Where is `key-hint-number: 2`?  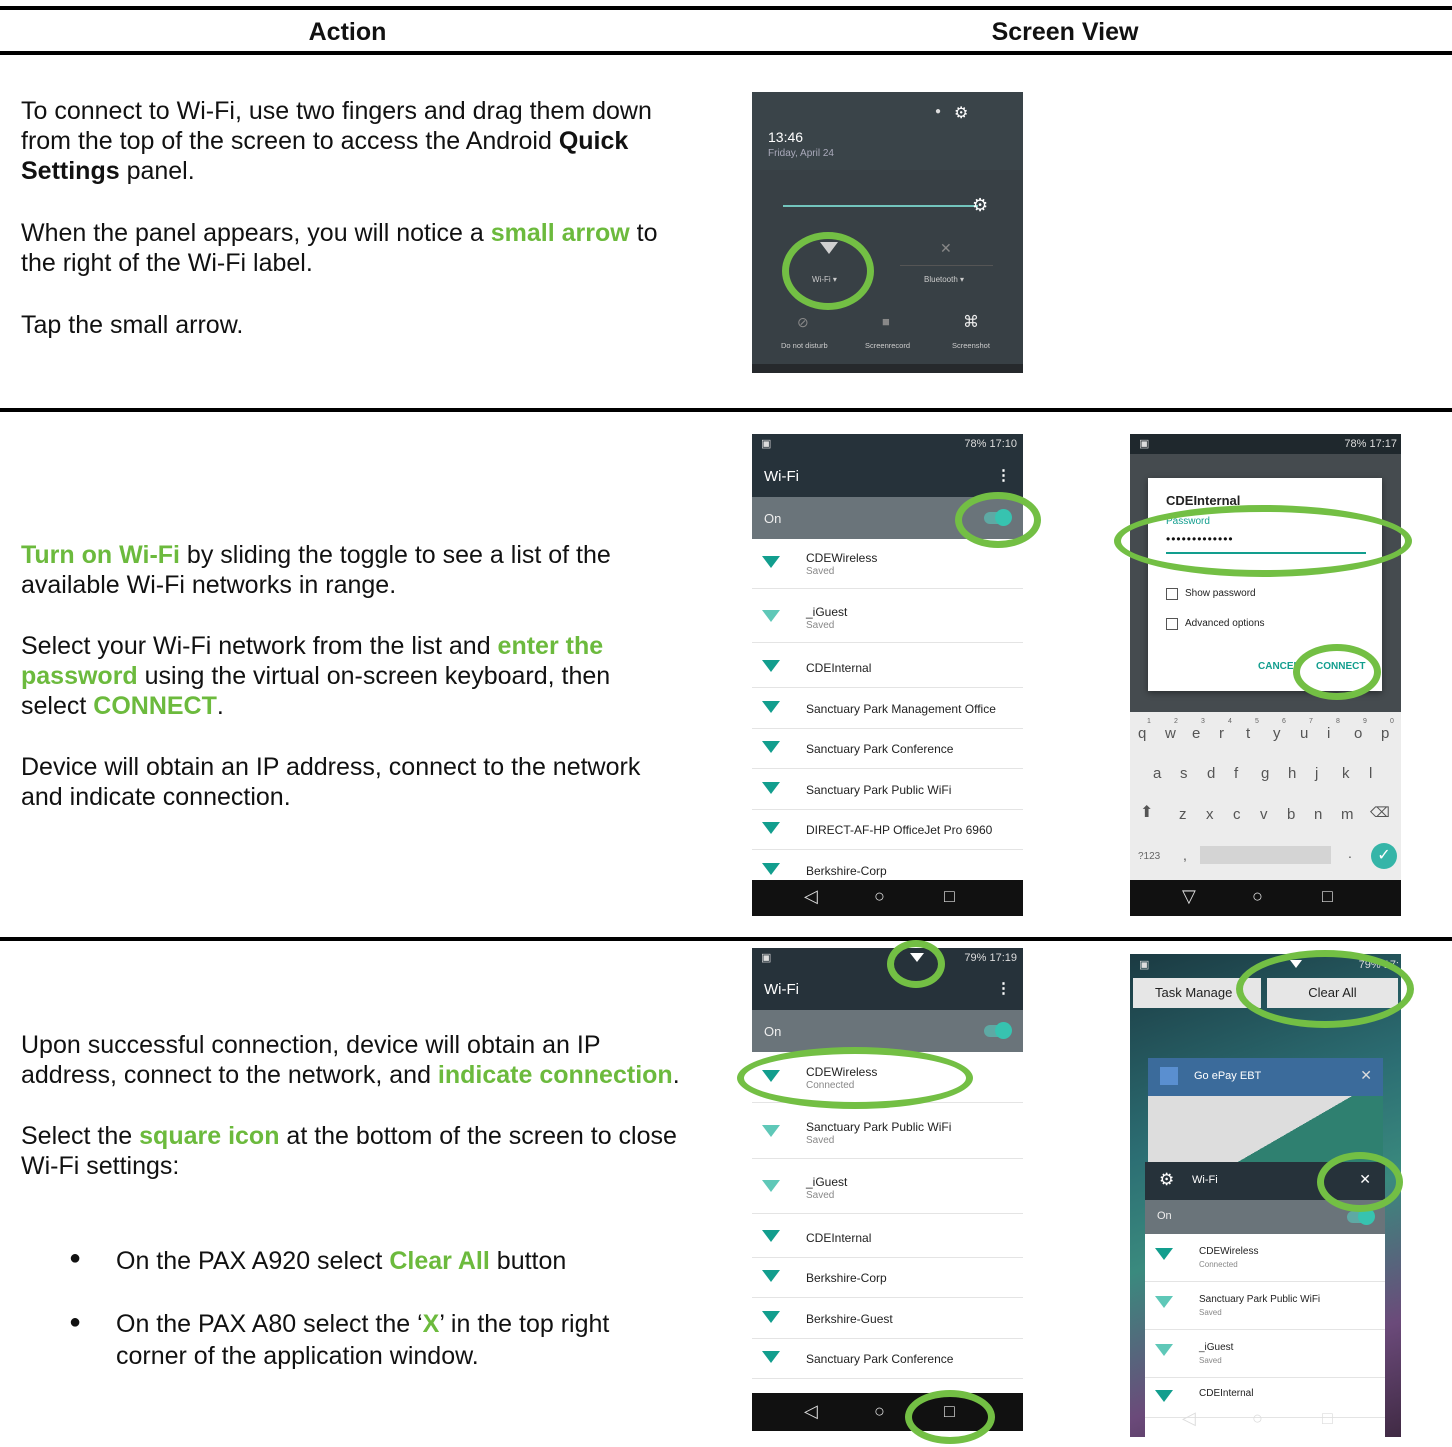
key-hint-number: 2 is located at coordinates (1176, 721).